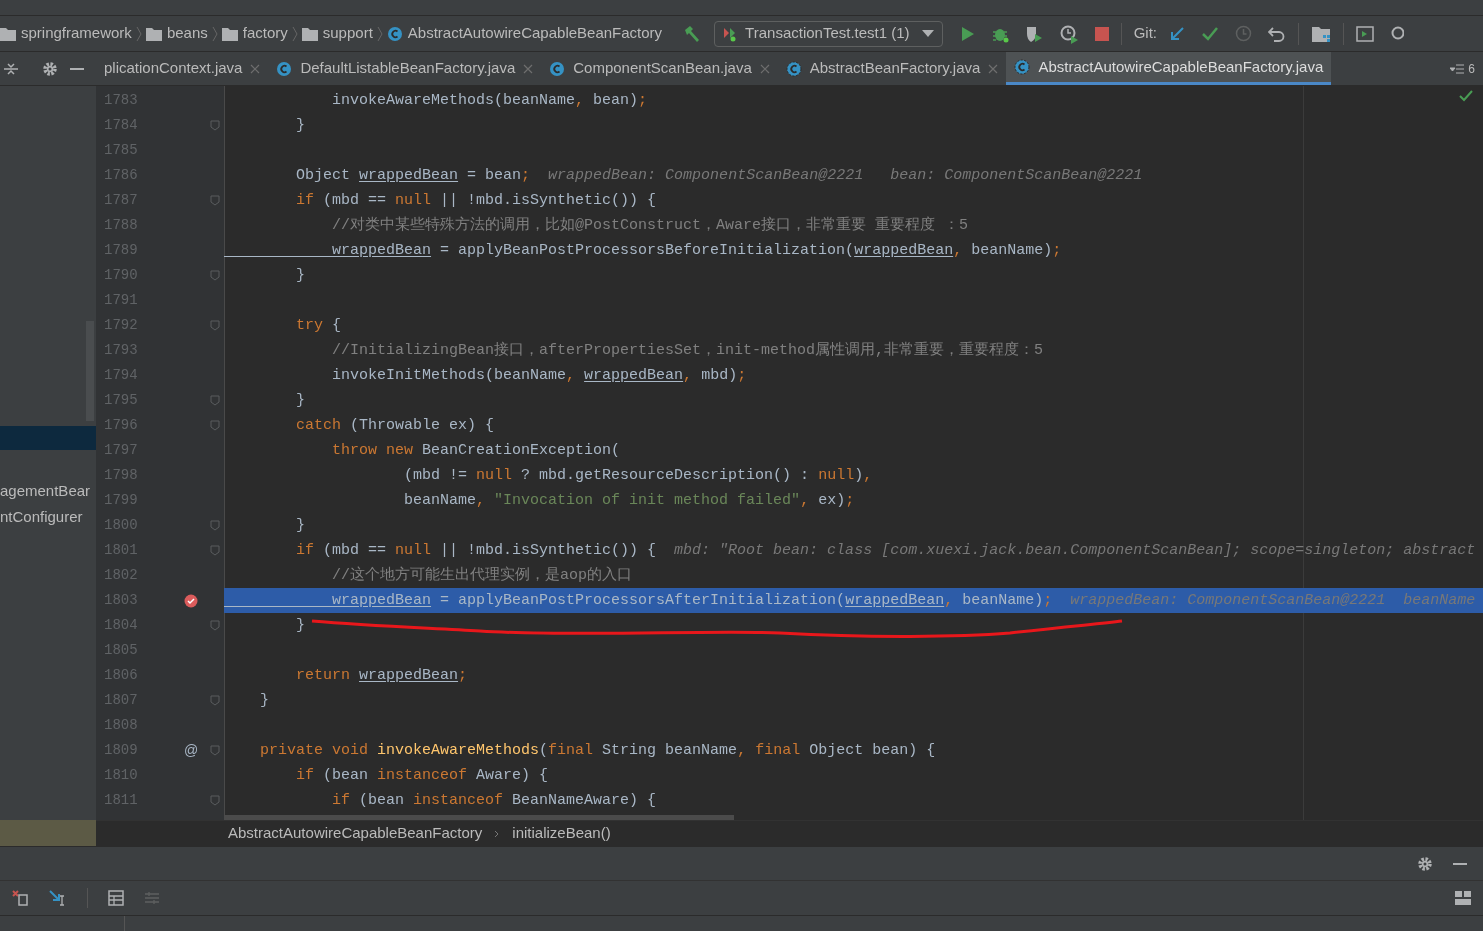 This screenshot has height=931, width=1483. I want to click on editor-tab: DefaultListableBeanFactory.java, so click(405, 68).